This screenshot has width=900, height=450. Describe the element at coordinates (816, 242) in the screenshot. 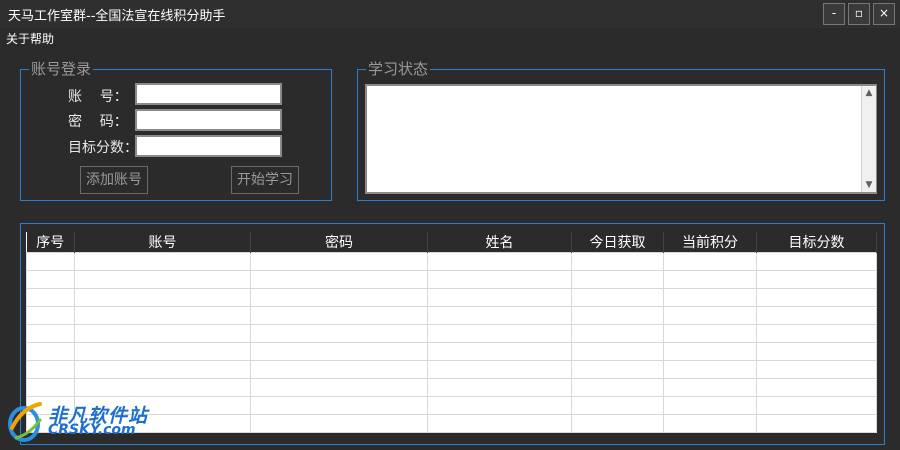

I see `column-header-target-score: 目标分数` at that location.